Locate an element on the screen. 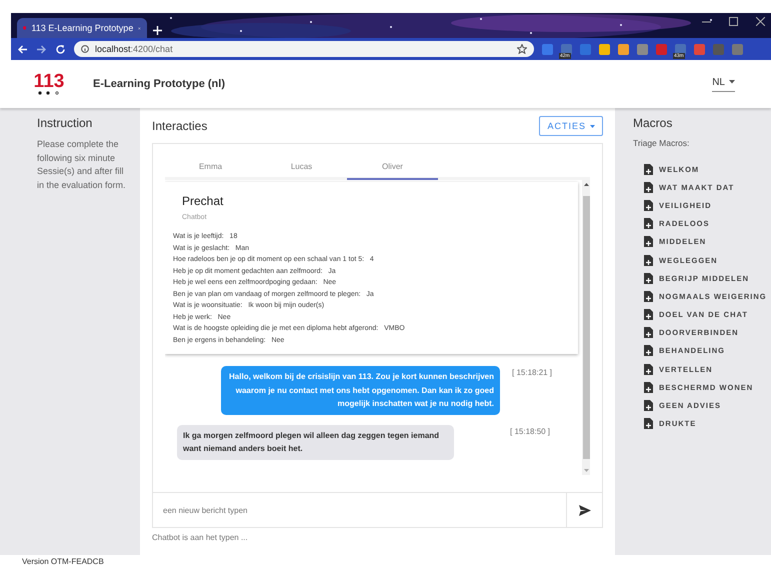 The height and width of the screenshot is (568, 771). up-arrow-icon is located at coordinates (586, 184).